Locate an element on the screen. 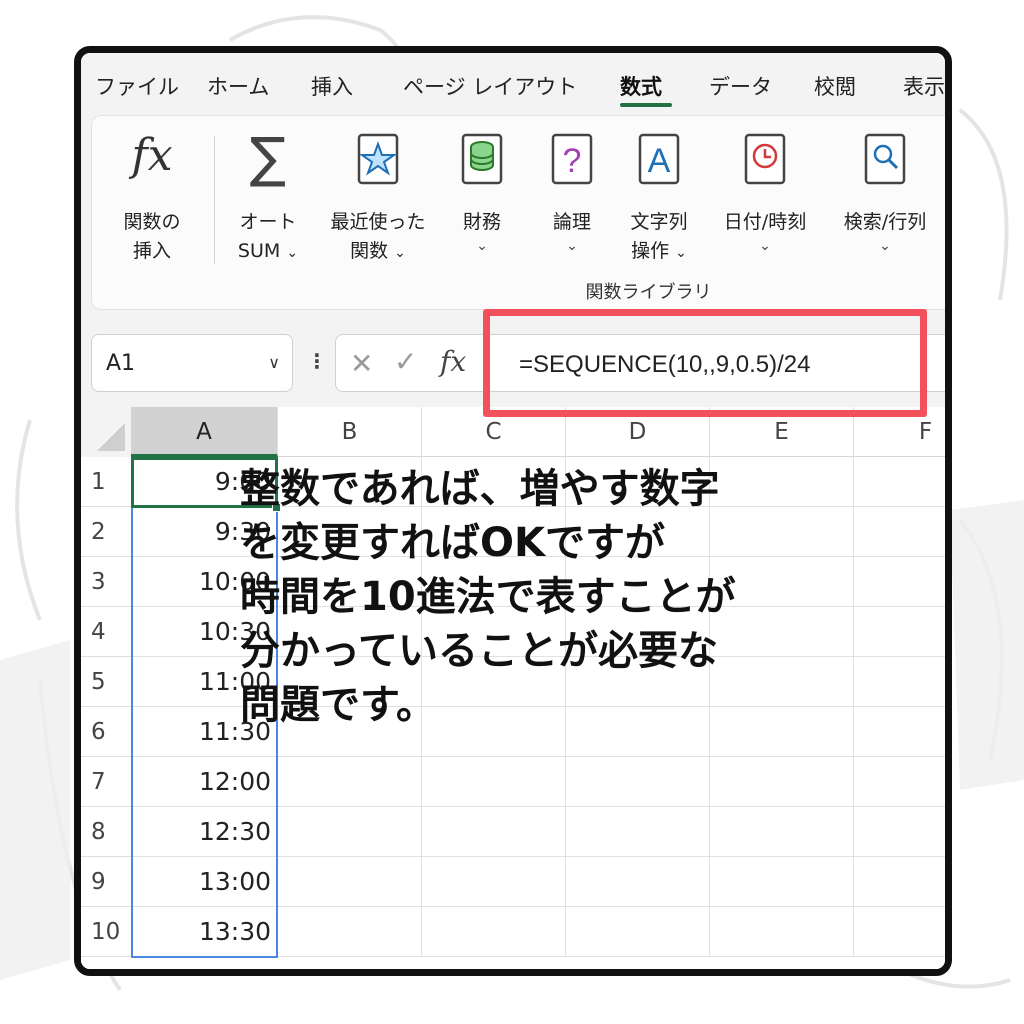 Image resolution: width=1024 pixels, height=1024 pixels. autosum-label: オート SUM ⌄ is located at coordinates (268, 236).